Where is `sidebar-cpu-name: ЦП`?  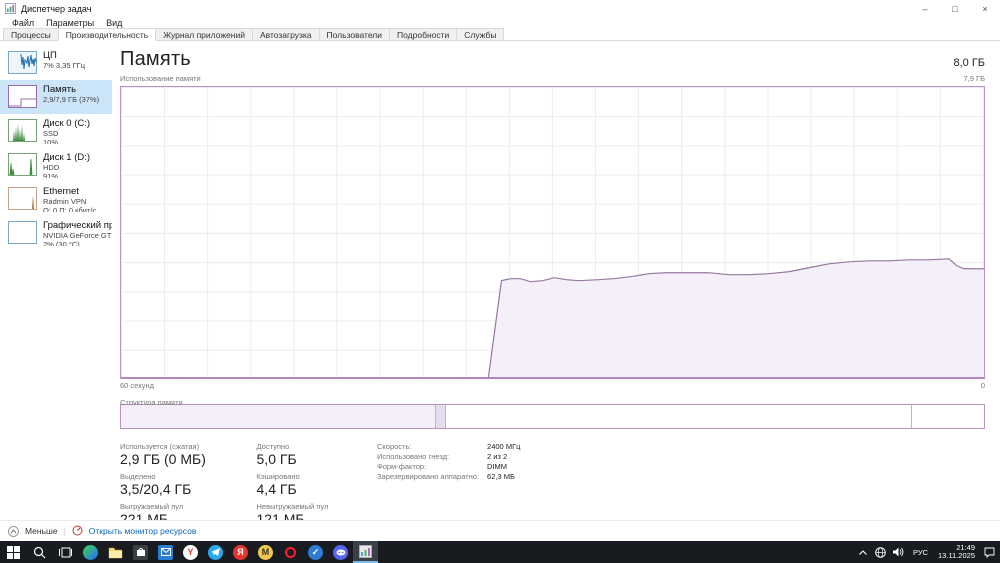
sidebar-cpu-name: ЦП is located at coordinates (50, 55).